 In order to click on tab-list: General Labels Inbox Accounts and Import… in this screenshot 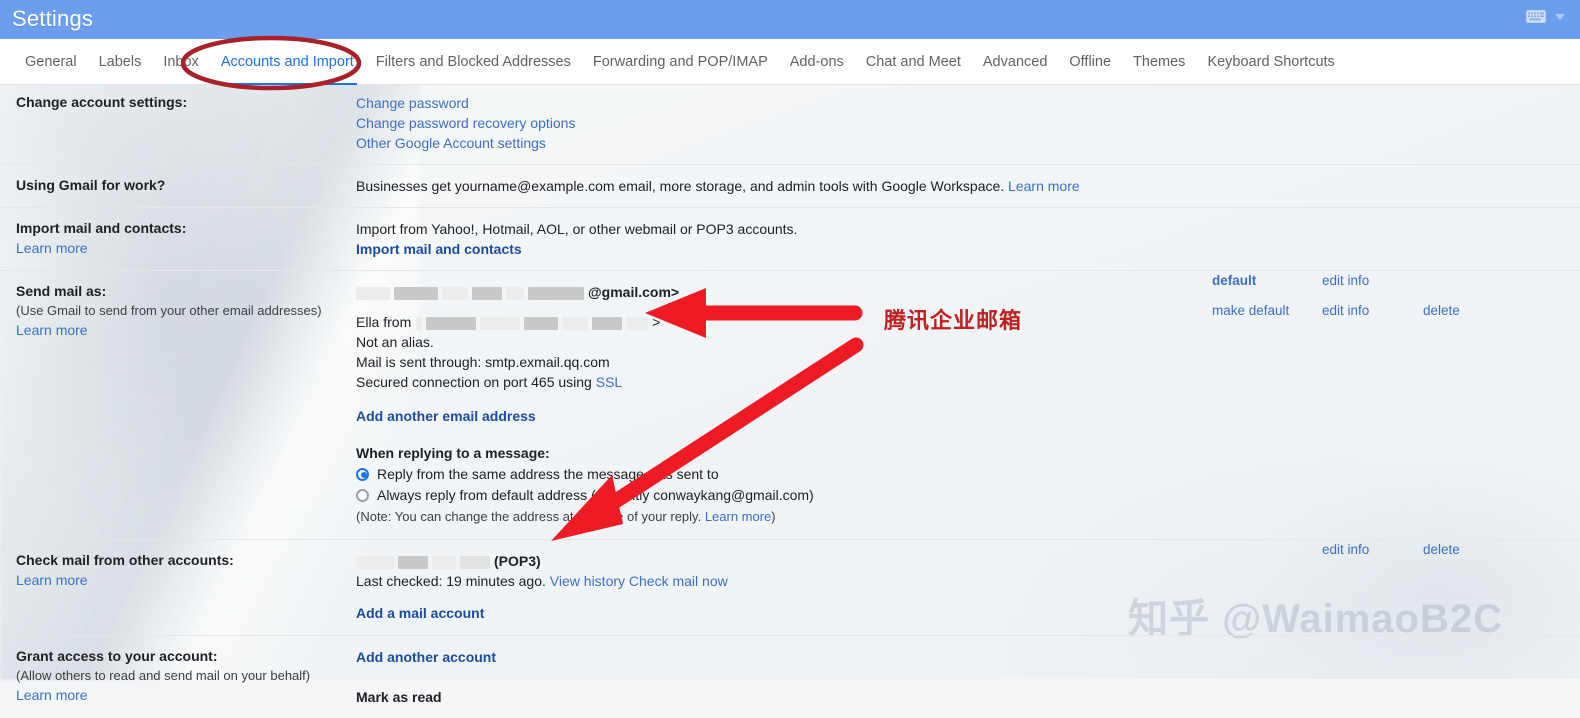, I will do `click(680, 62)`.